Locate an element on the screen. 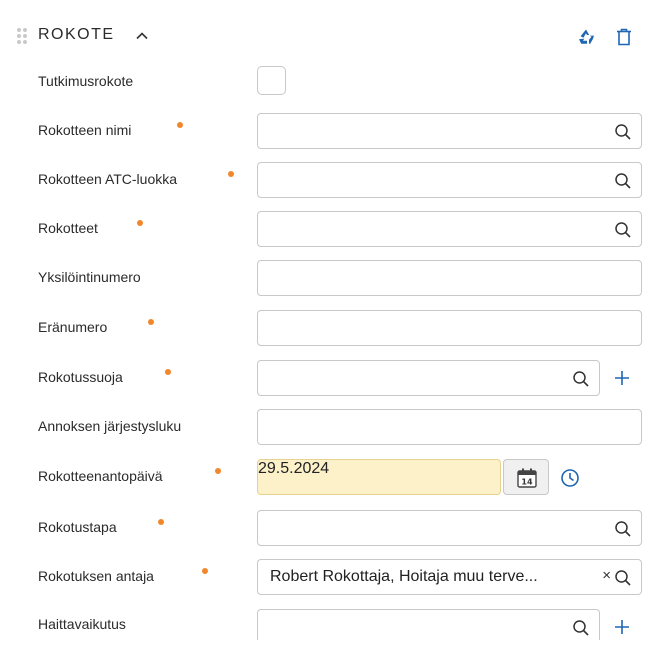 This screenshot has height=645, width=650. calendar-button: 14 is located at coordinates (526, 477).